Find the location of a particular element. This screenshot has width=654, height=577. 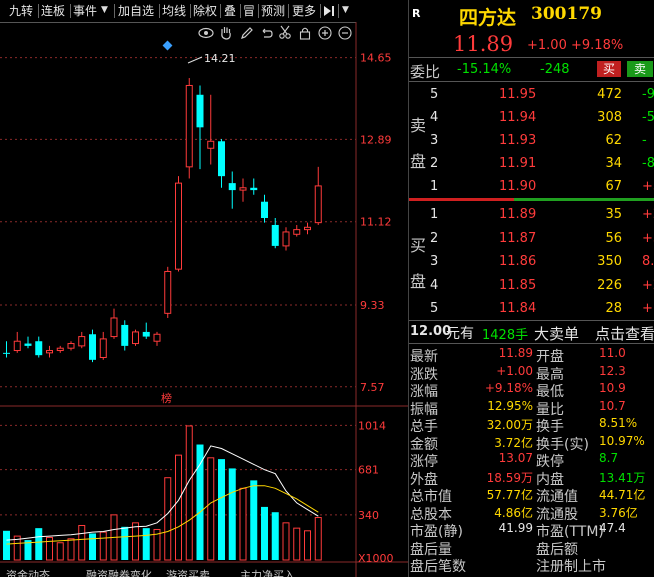

bottom-tab-bar: 资金动态 融资融券变化 游资买卖 主力净买入 is located at coordinates (178, 571).